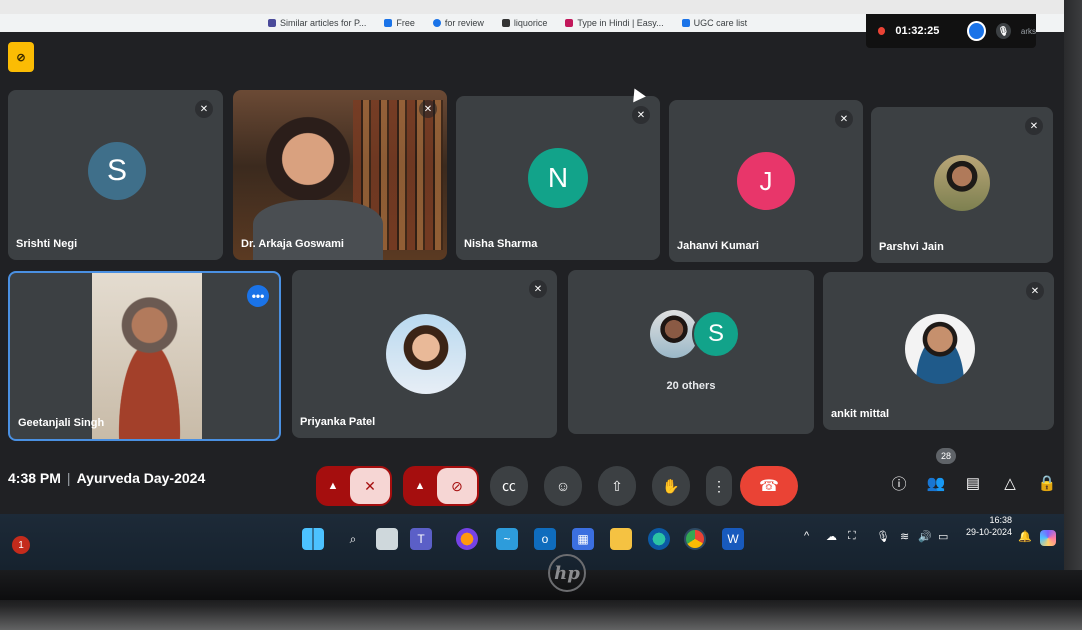 The height and width of the screenshot is (630, 1082). I want to click on participant-tile: ✕ J Jahanvi Kumari, so click(766, 181).